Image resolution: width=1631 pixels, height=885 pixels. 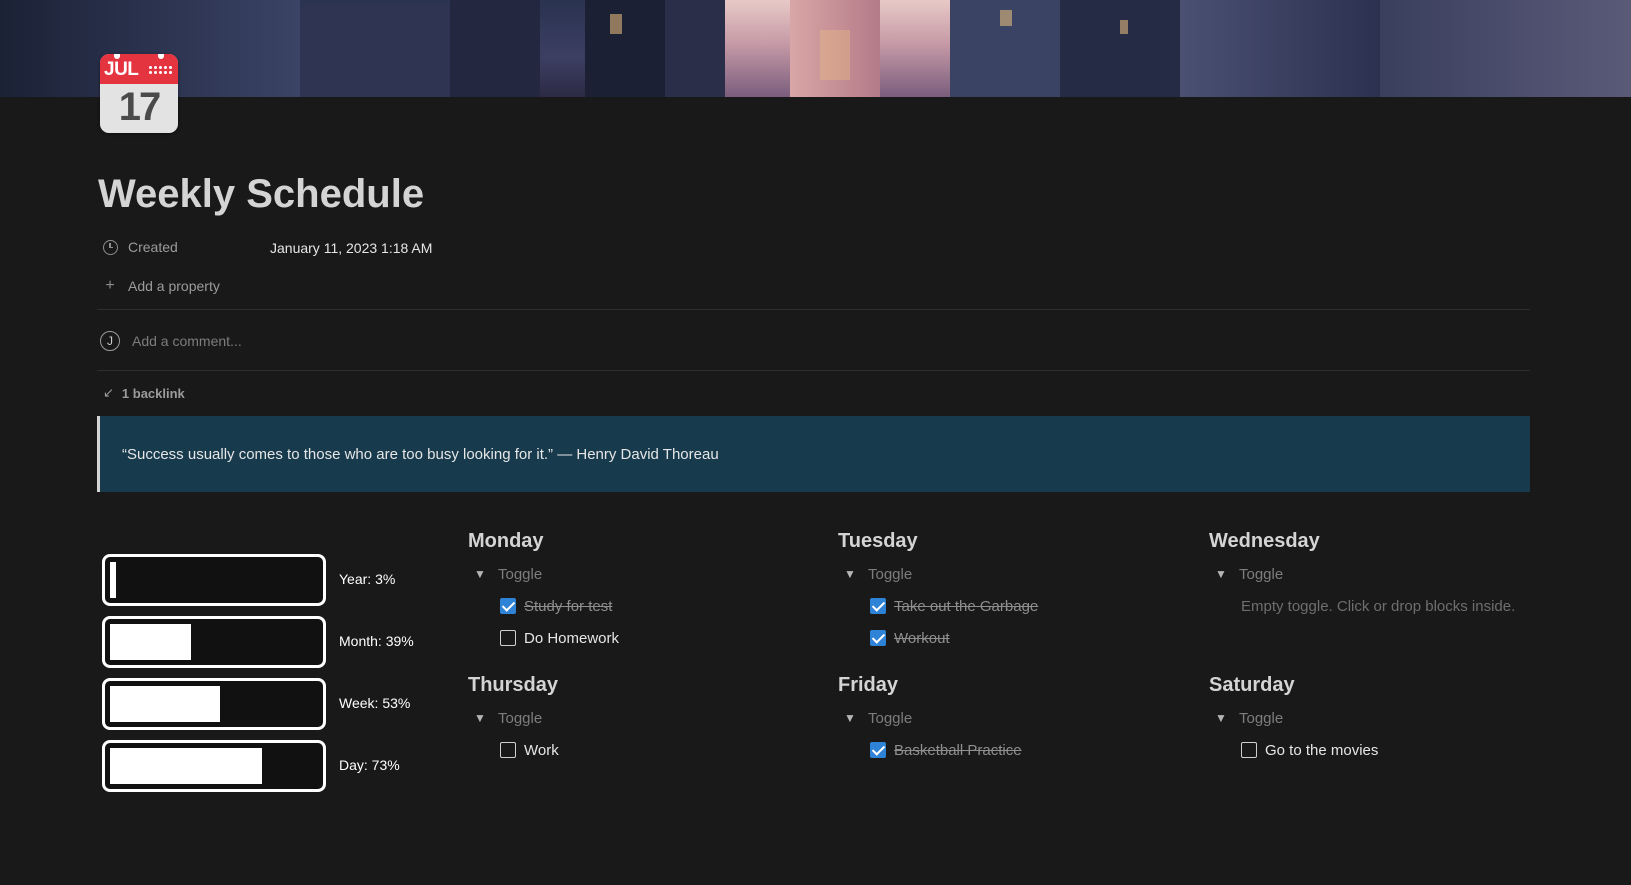 What do you see at coordinates (367, 579) in the screenshot?
I see `progress-label: Year: 3%` at bounding box center [367, 579].